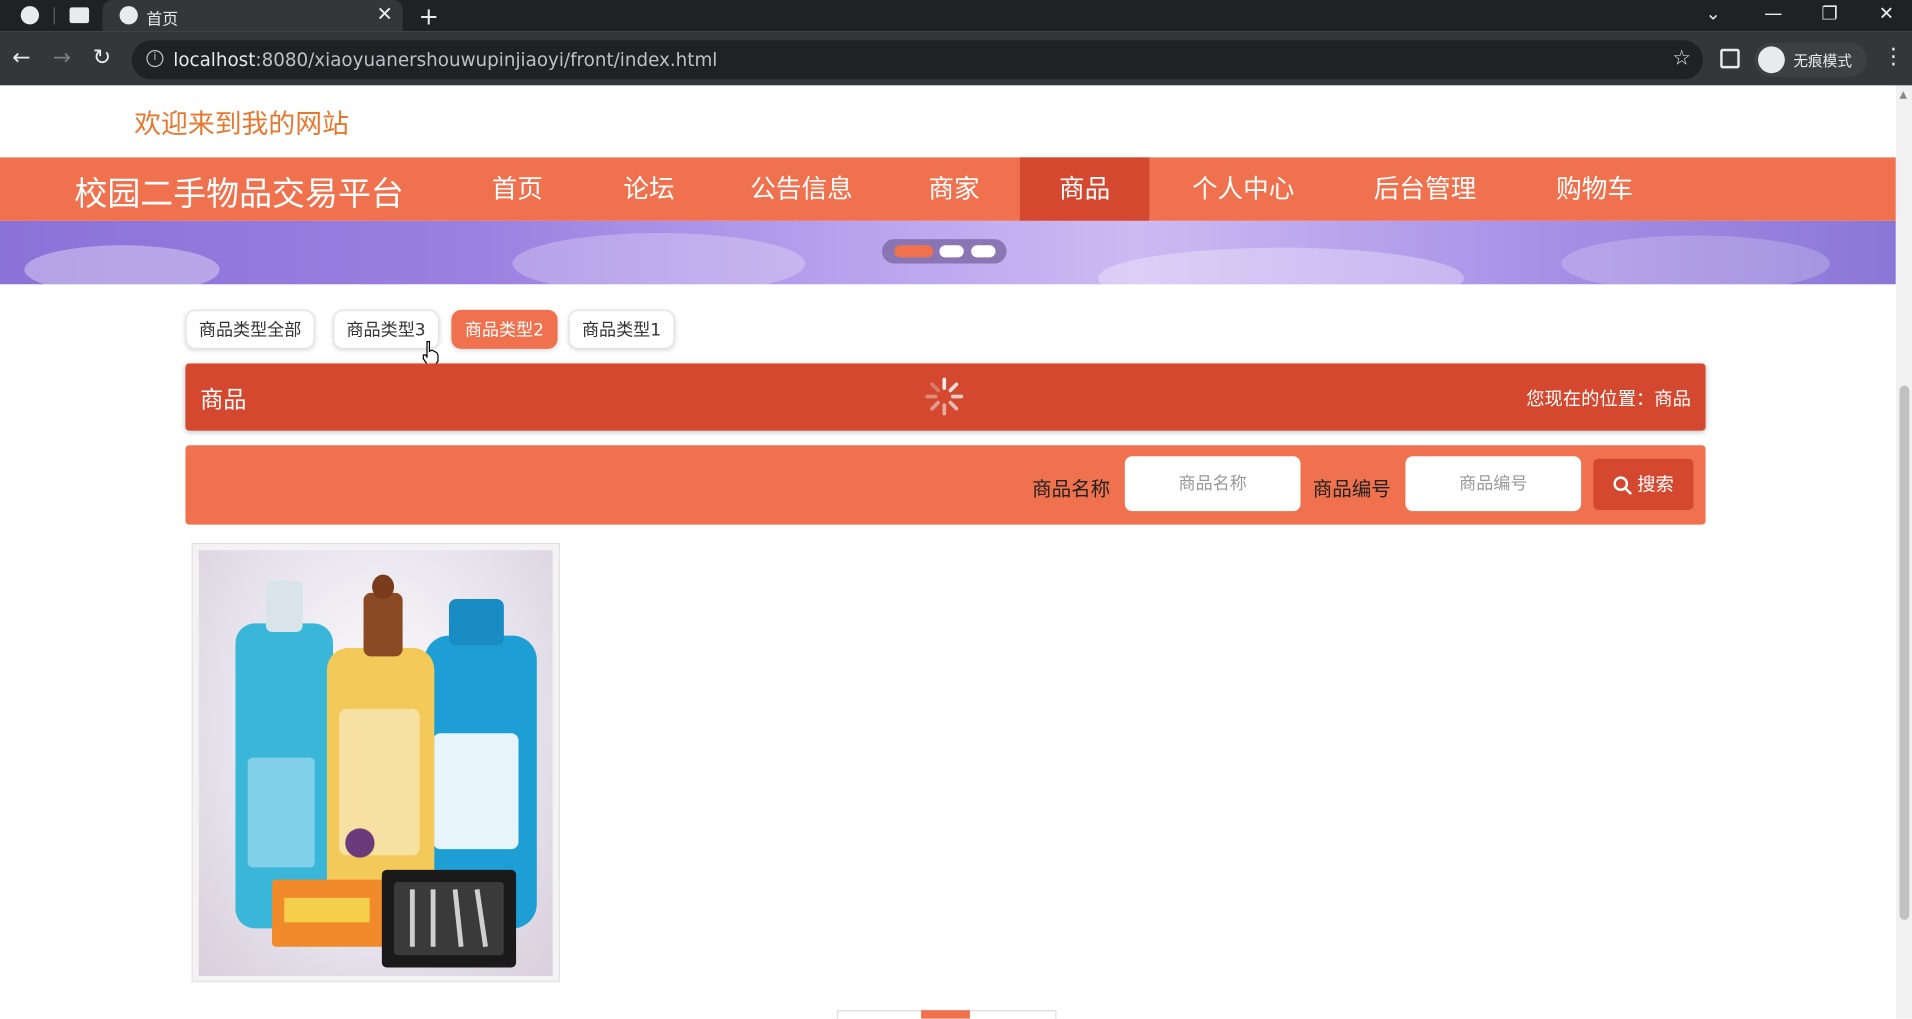  I want to click on extension-icon, so click(1730, 58).